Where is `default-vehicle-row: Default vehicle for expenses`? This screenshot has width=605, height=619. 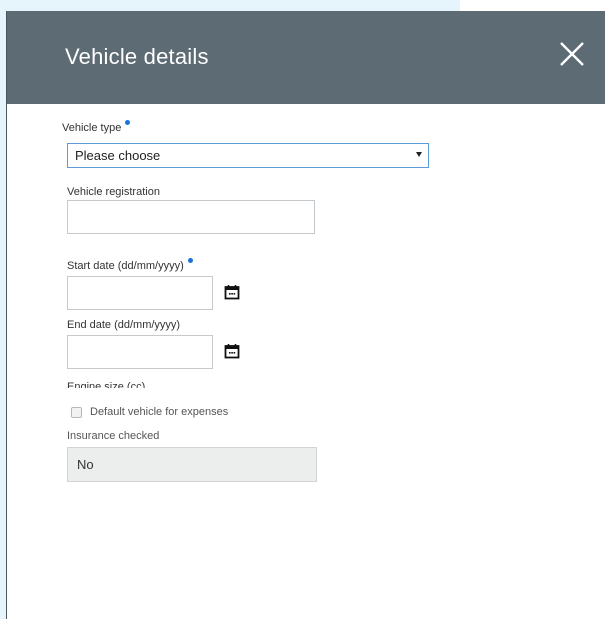
default-vehicle-row: Default vehicle for expenses is located at coordinates (149, 412).